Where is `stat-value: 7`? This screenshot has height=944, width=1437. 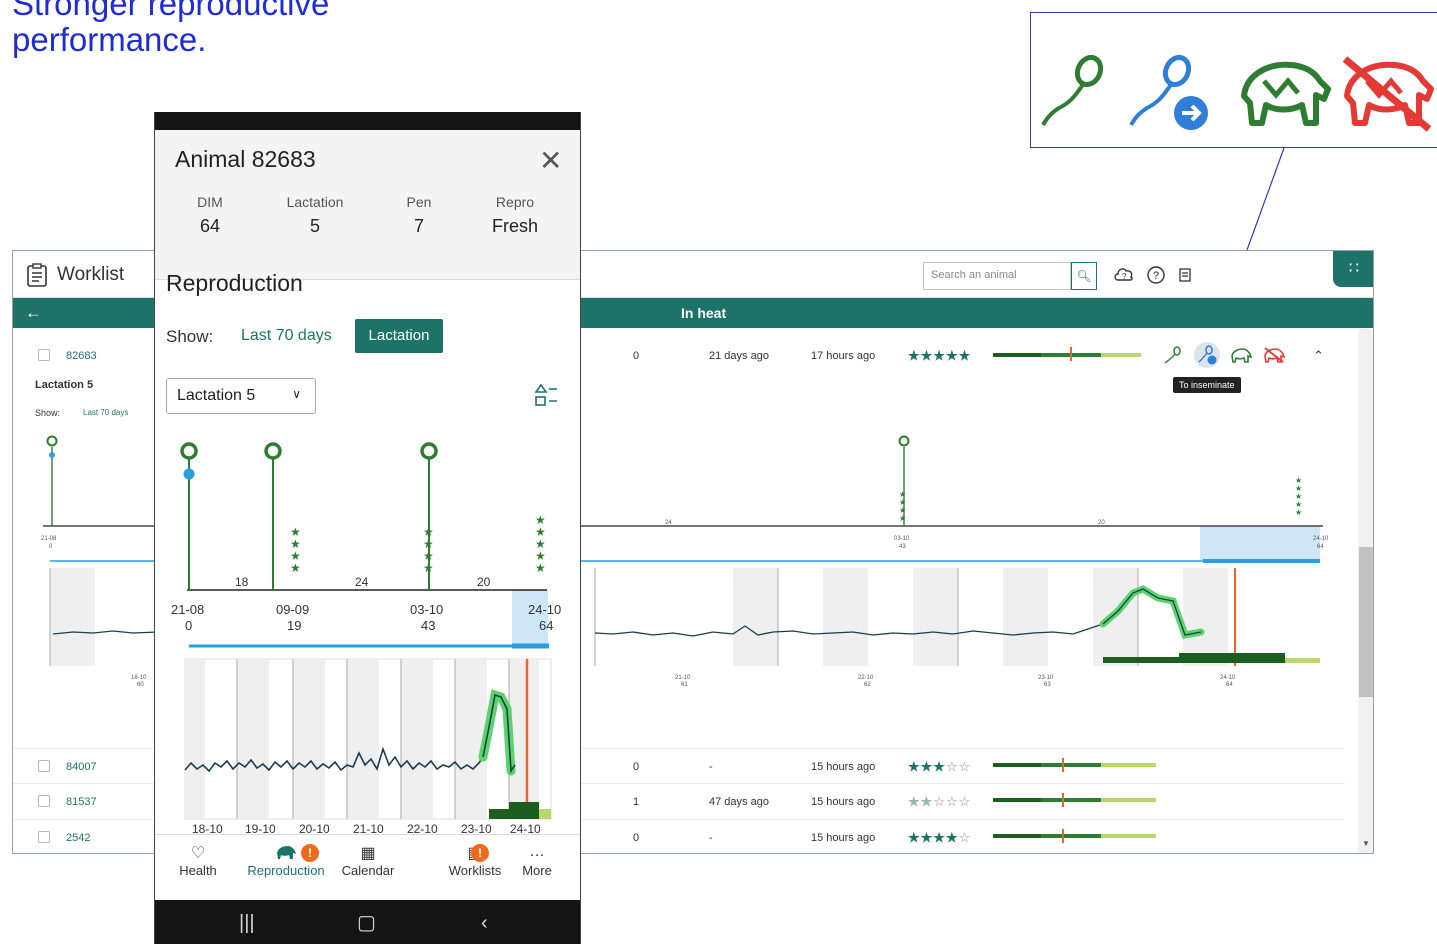 stat-value: 7 is located at coordinates (418, 226).